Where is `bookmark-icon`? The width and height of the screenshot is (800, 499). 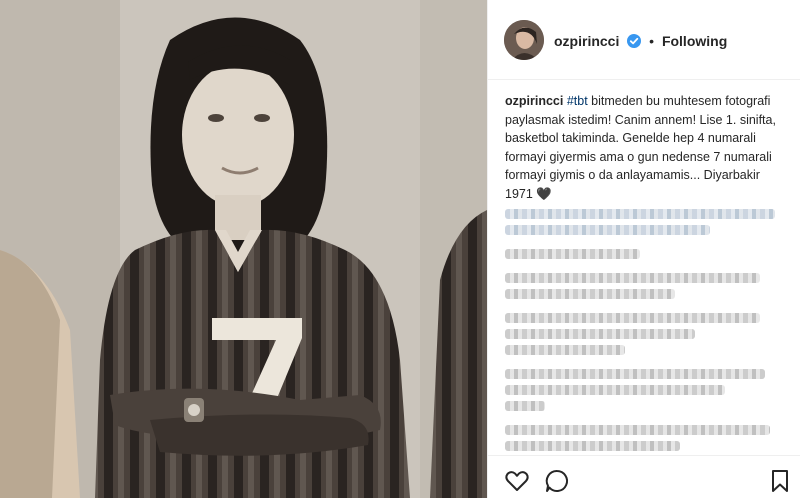 bookmark-icon is located at coordinates (780, 481).